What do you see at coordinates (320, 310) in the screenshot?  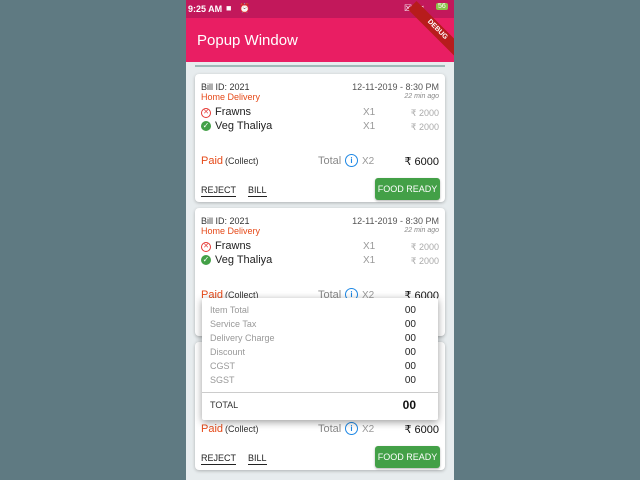 I see `popup-row: Item Total 00` at bounding box center [320, 310].